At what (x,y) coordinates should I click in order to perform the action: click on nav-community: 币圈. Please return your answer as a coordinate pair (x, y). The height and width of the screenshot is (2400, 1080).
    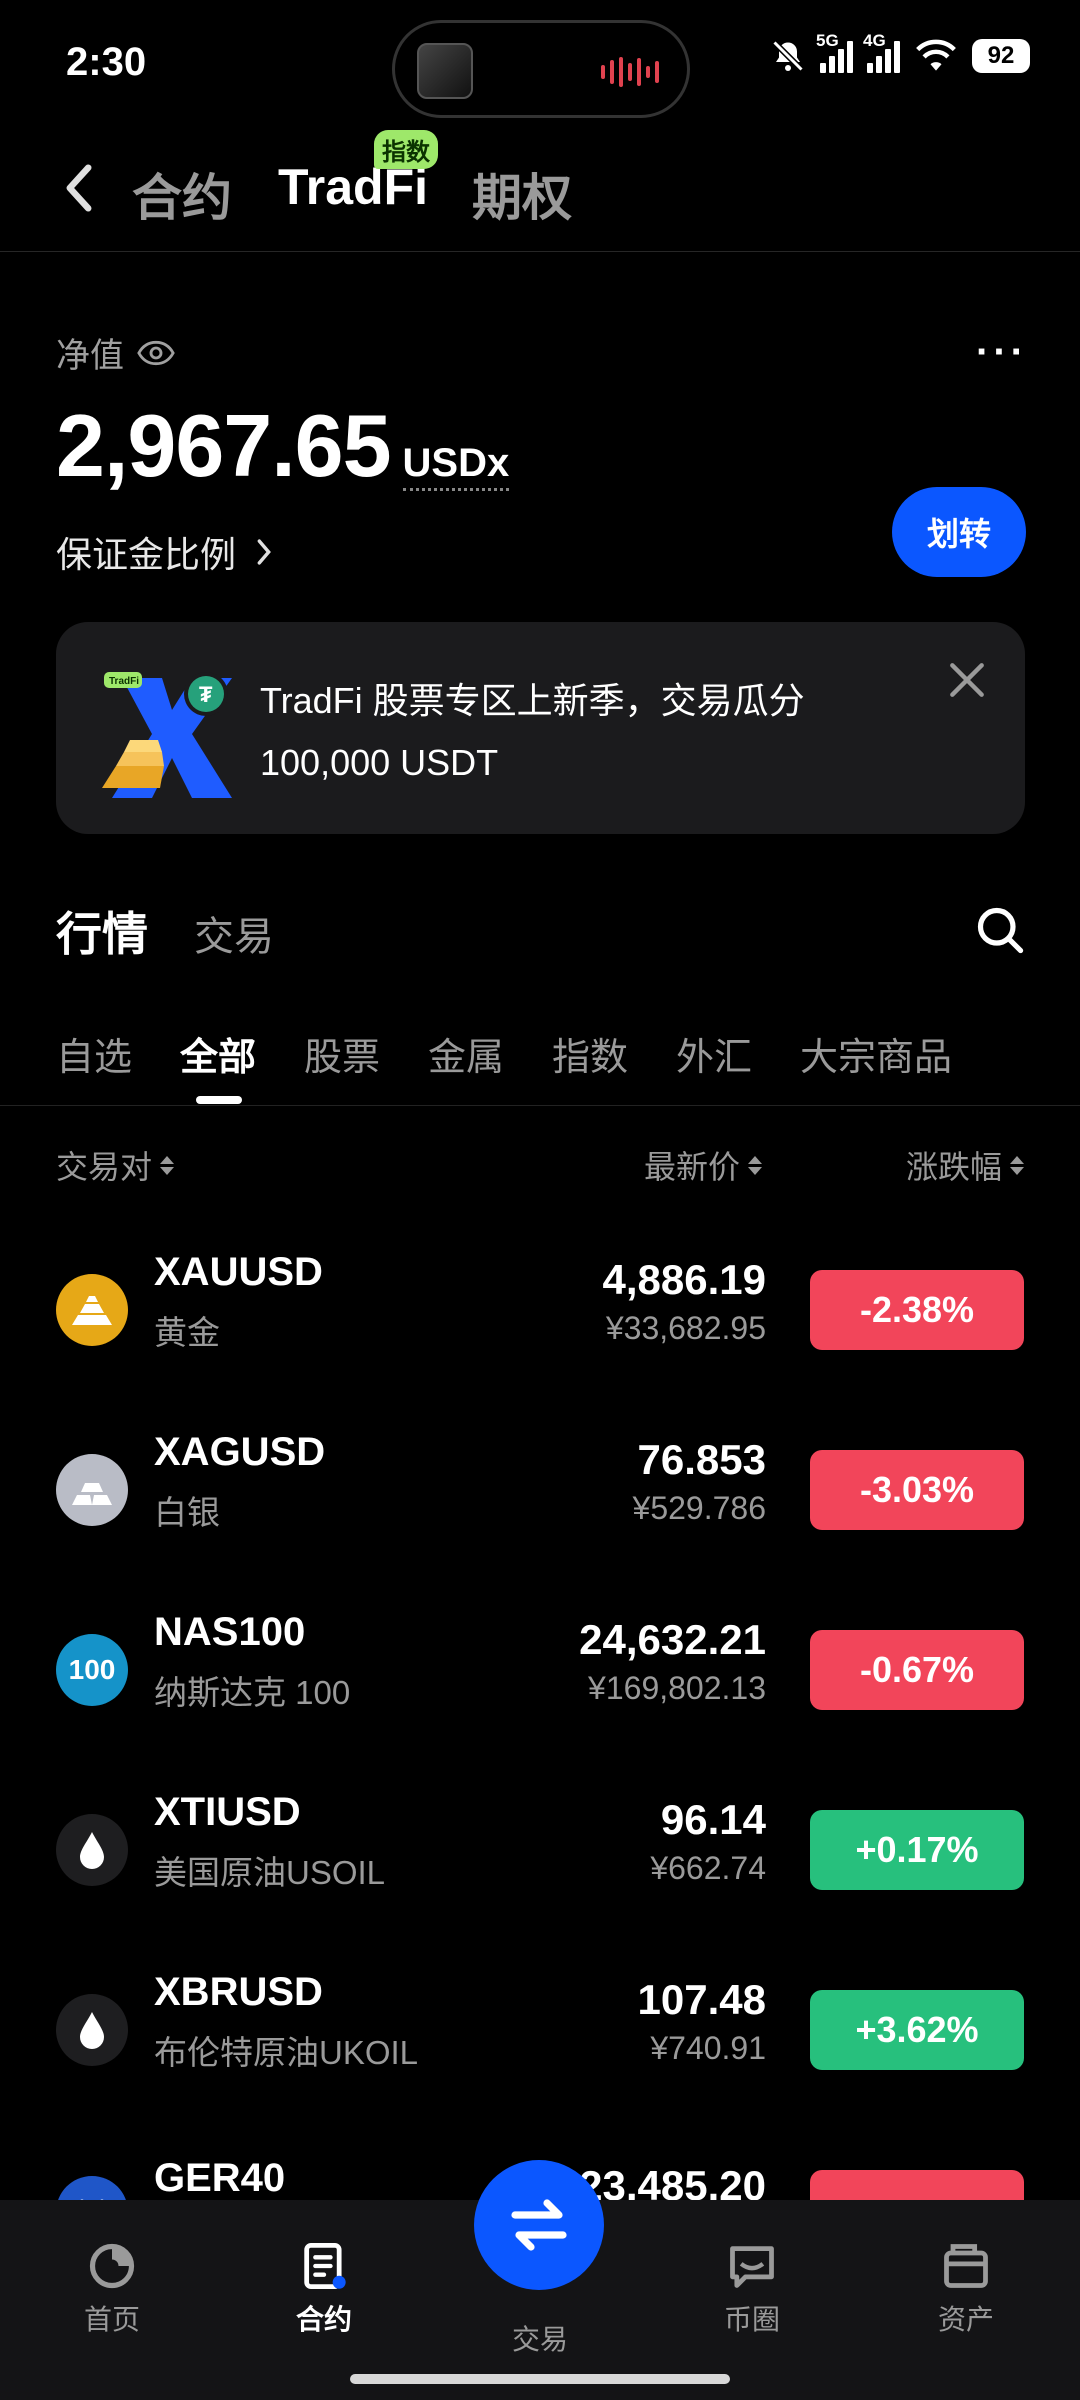
    Looking at the image, I should click on (752, 2289).